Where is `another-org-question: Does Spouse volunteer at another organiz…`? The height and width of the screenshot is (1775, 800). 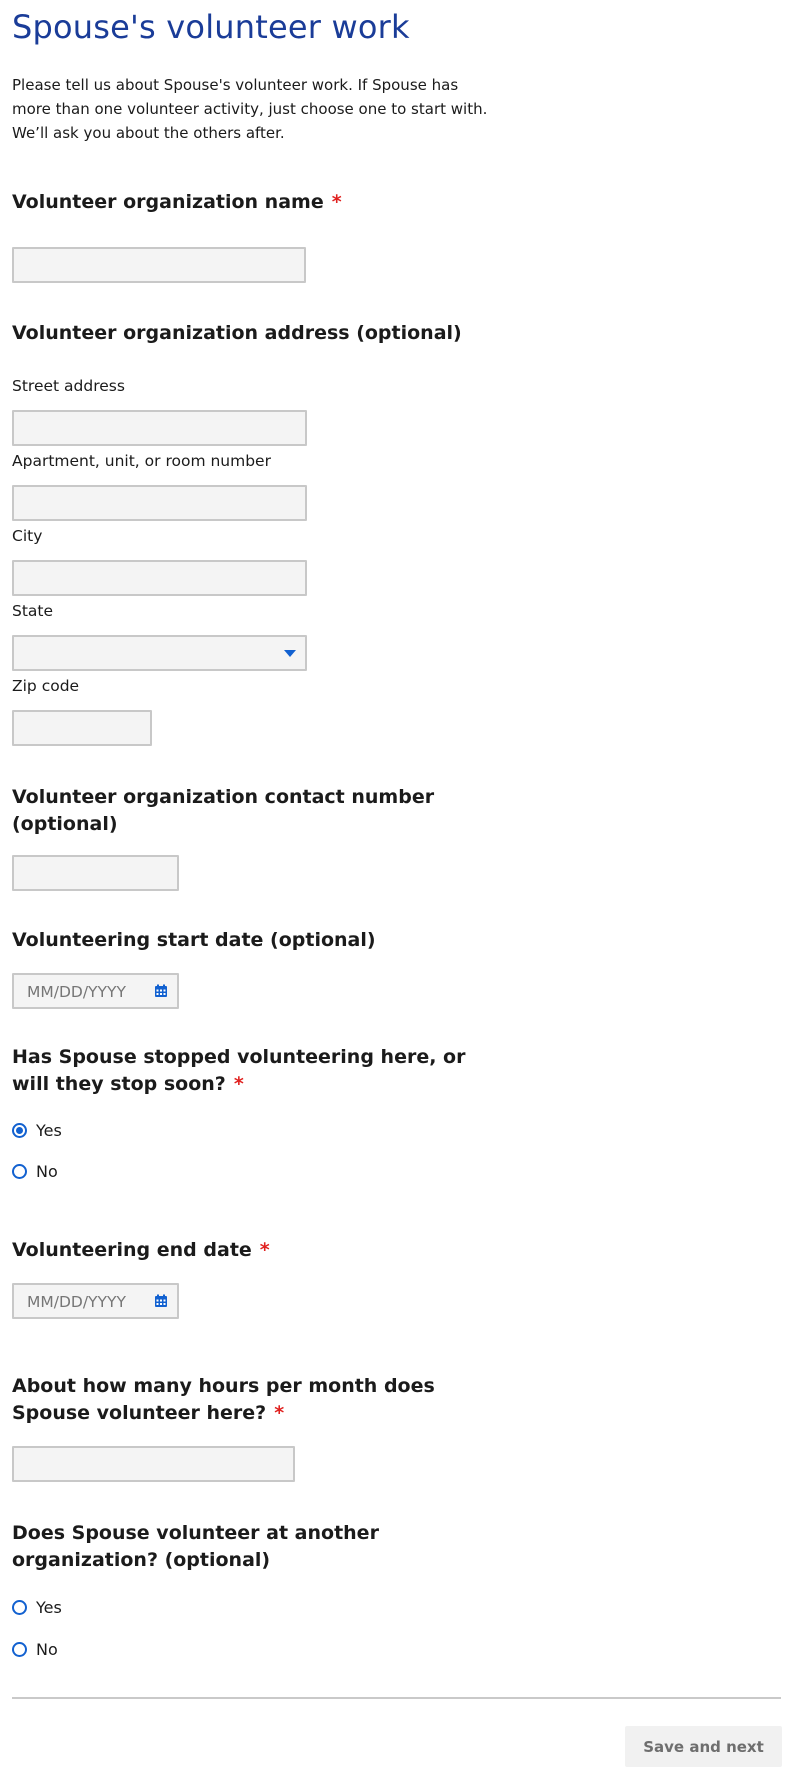
another-org-question: Does Spouse volunteer at another organiz… is located at coordinates (195, 1546).